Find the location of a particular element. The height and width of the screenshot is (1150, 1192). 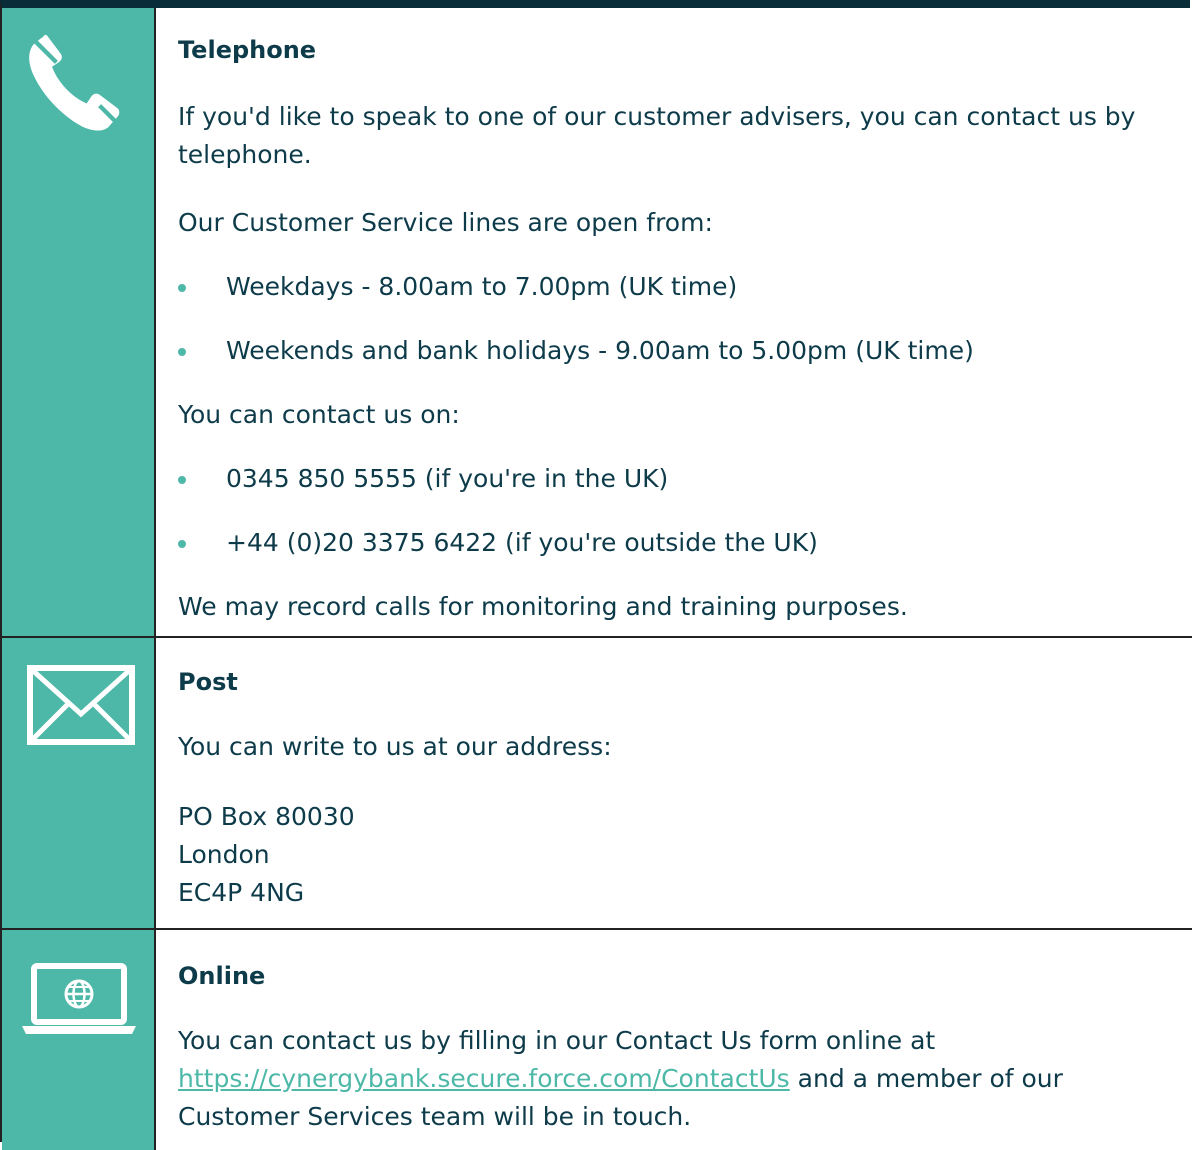

post-icon-cell is located at coordinates (79, 783).